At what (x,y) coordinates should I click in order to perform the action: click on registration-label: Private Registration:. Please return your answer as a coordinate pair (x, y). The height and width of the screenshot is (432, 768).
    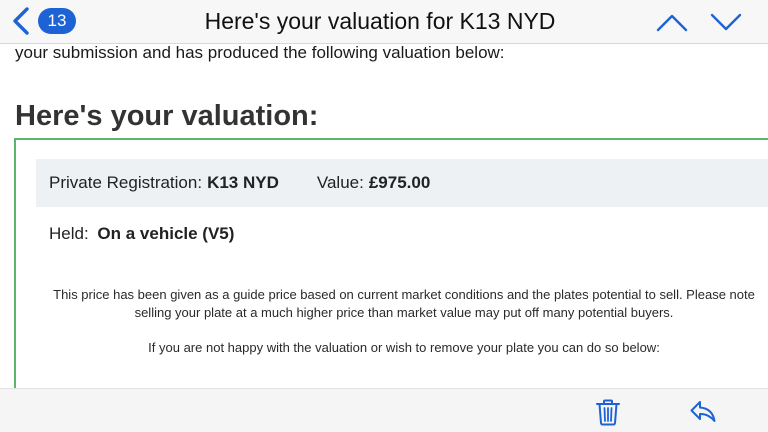
    Looking at the image, I should click on (126, 182).